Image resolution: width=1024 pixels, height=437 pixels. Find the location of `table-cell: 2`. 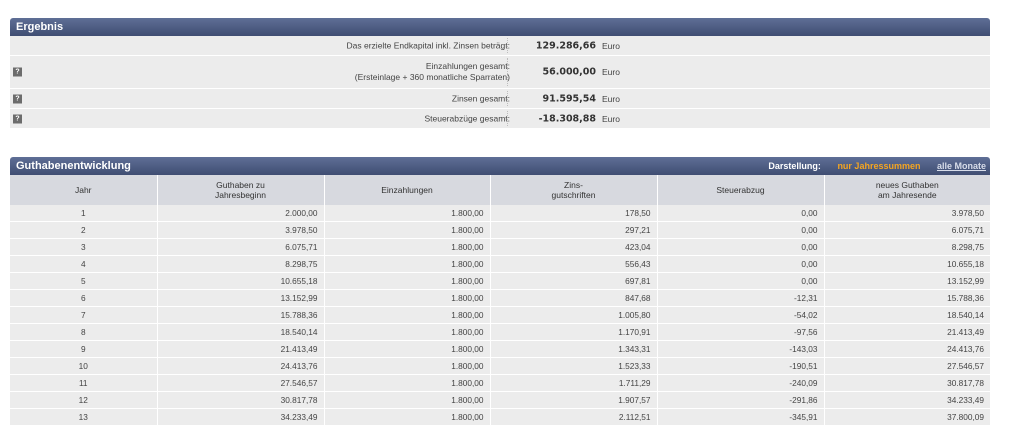

table-cell: 2 is located at coordinates (84, 230).